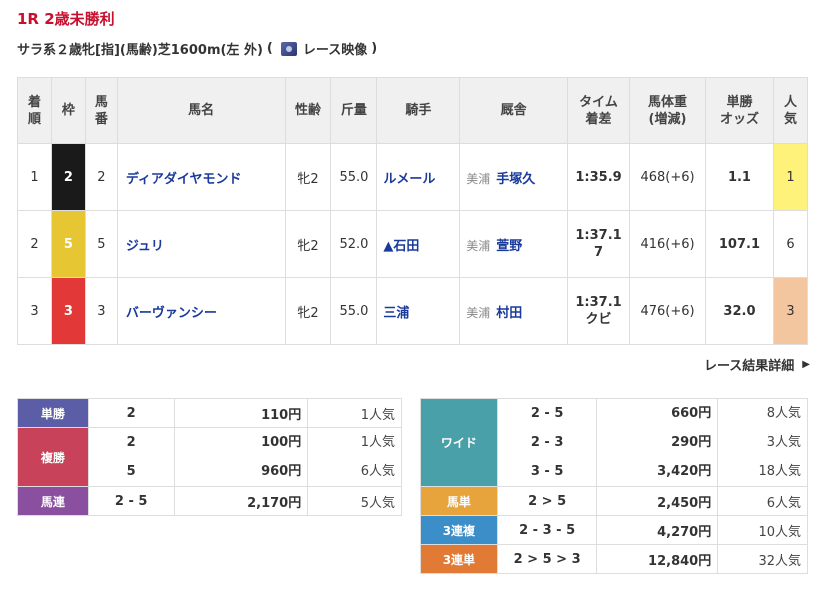 The image size is (825, 593). Describe the element at coordinates (101, 311) in the screenshot. I see `umaban-cell: 3` at that location.